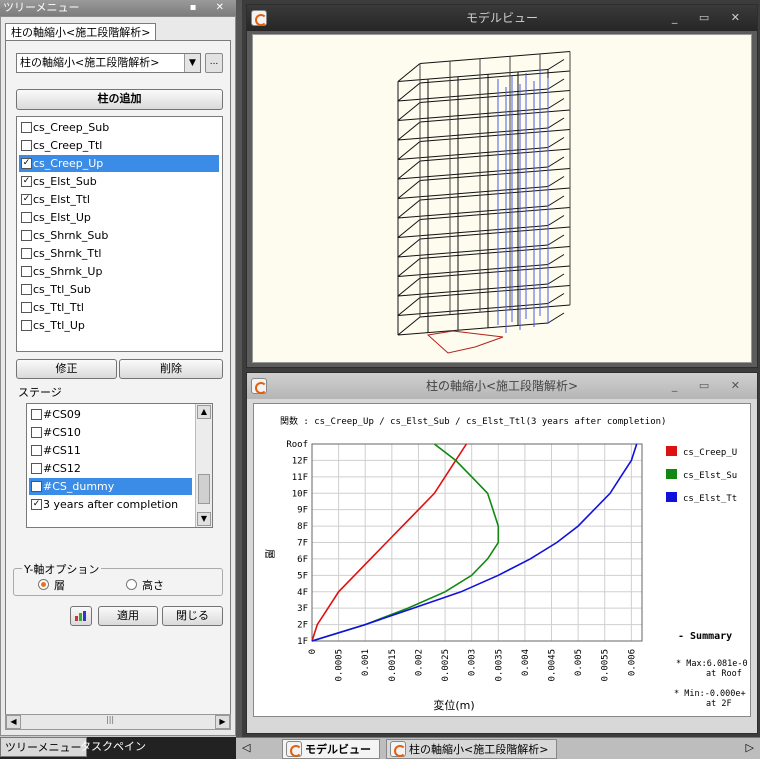  I want to click on function-item: ✓ cs_Elst_Sub, so click(119, 181).